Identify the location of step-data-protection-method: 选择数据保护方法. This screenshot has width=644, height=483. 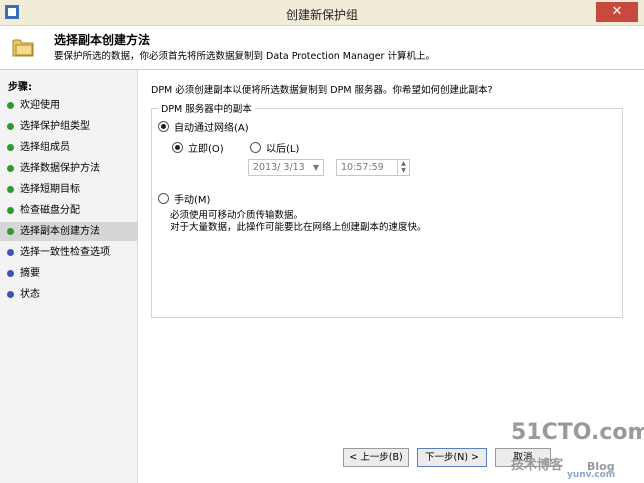
(68, 168).